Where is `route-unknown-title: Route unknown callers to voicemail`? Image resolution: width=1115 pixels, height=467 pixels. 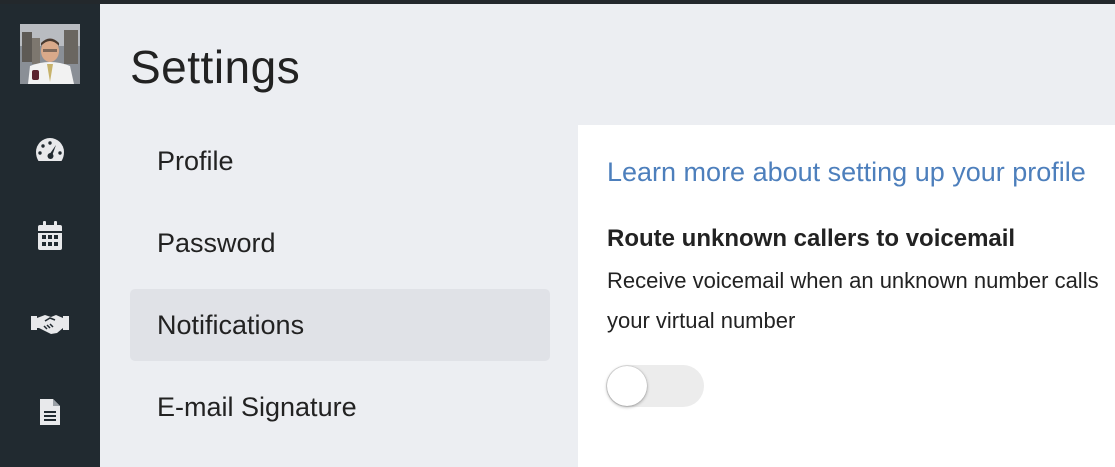
route-unknown-title: Route unknown callers to voicemail is located at coordinates (811, 238).